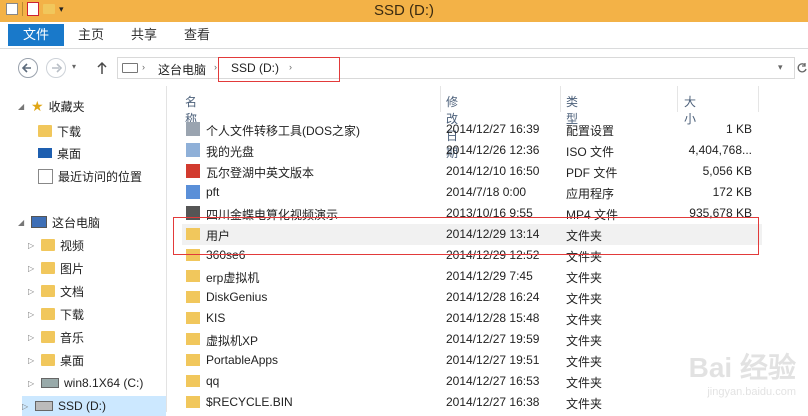 This screenshot has width=808, height=416. I want to click on refresh-icon, so click(802, 68).